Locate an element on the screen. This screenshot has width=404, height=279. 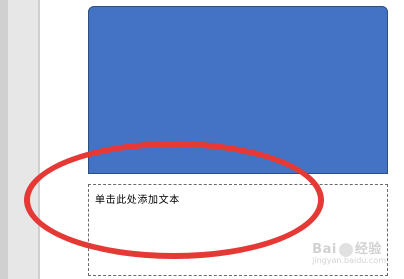
slide-left-edge is located at coordinates (39, 139).